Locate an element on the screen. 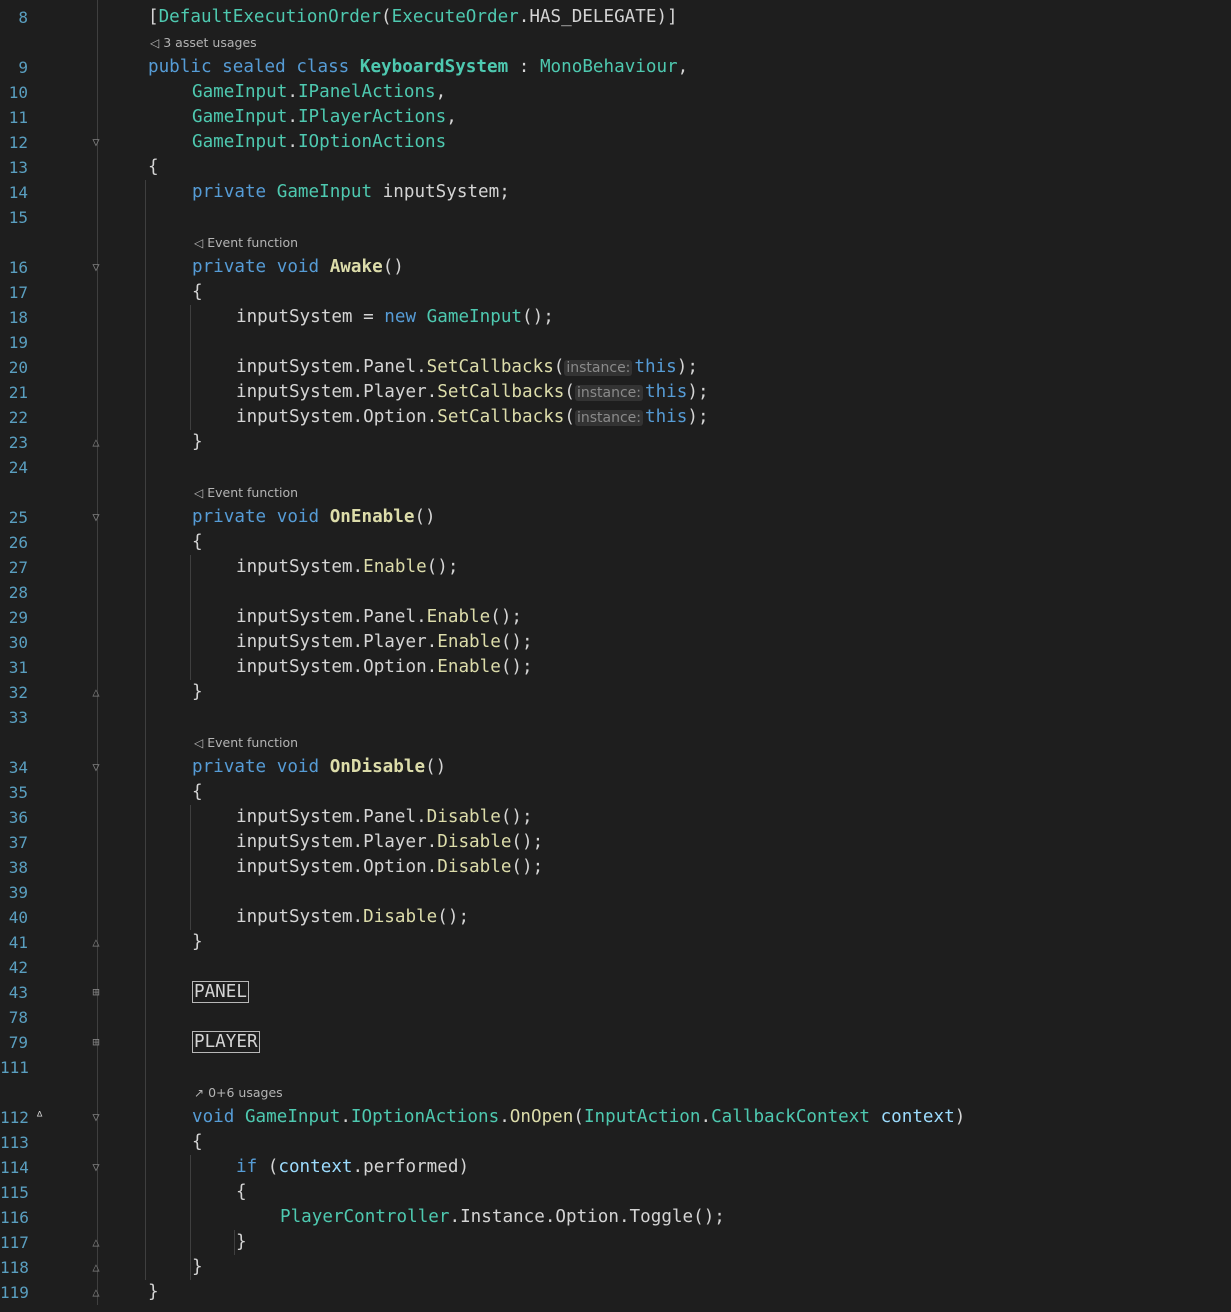 The width and height of the screenshot is (1231, 1312). code-text: if (context.performed) is located at coordinates (352, 1167).